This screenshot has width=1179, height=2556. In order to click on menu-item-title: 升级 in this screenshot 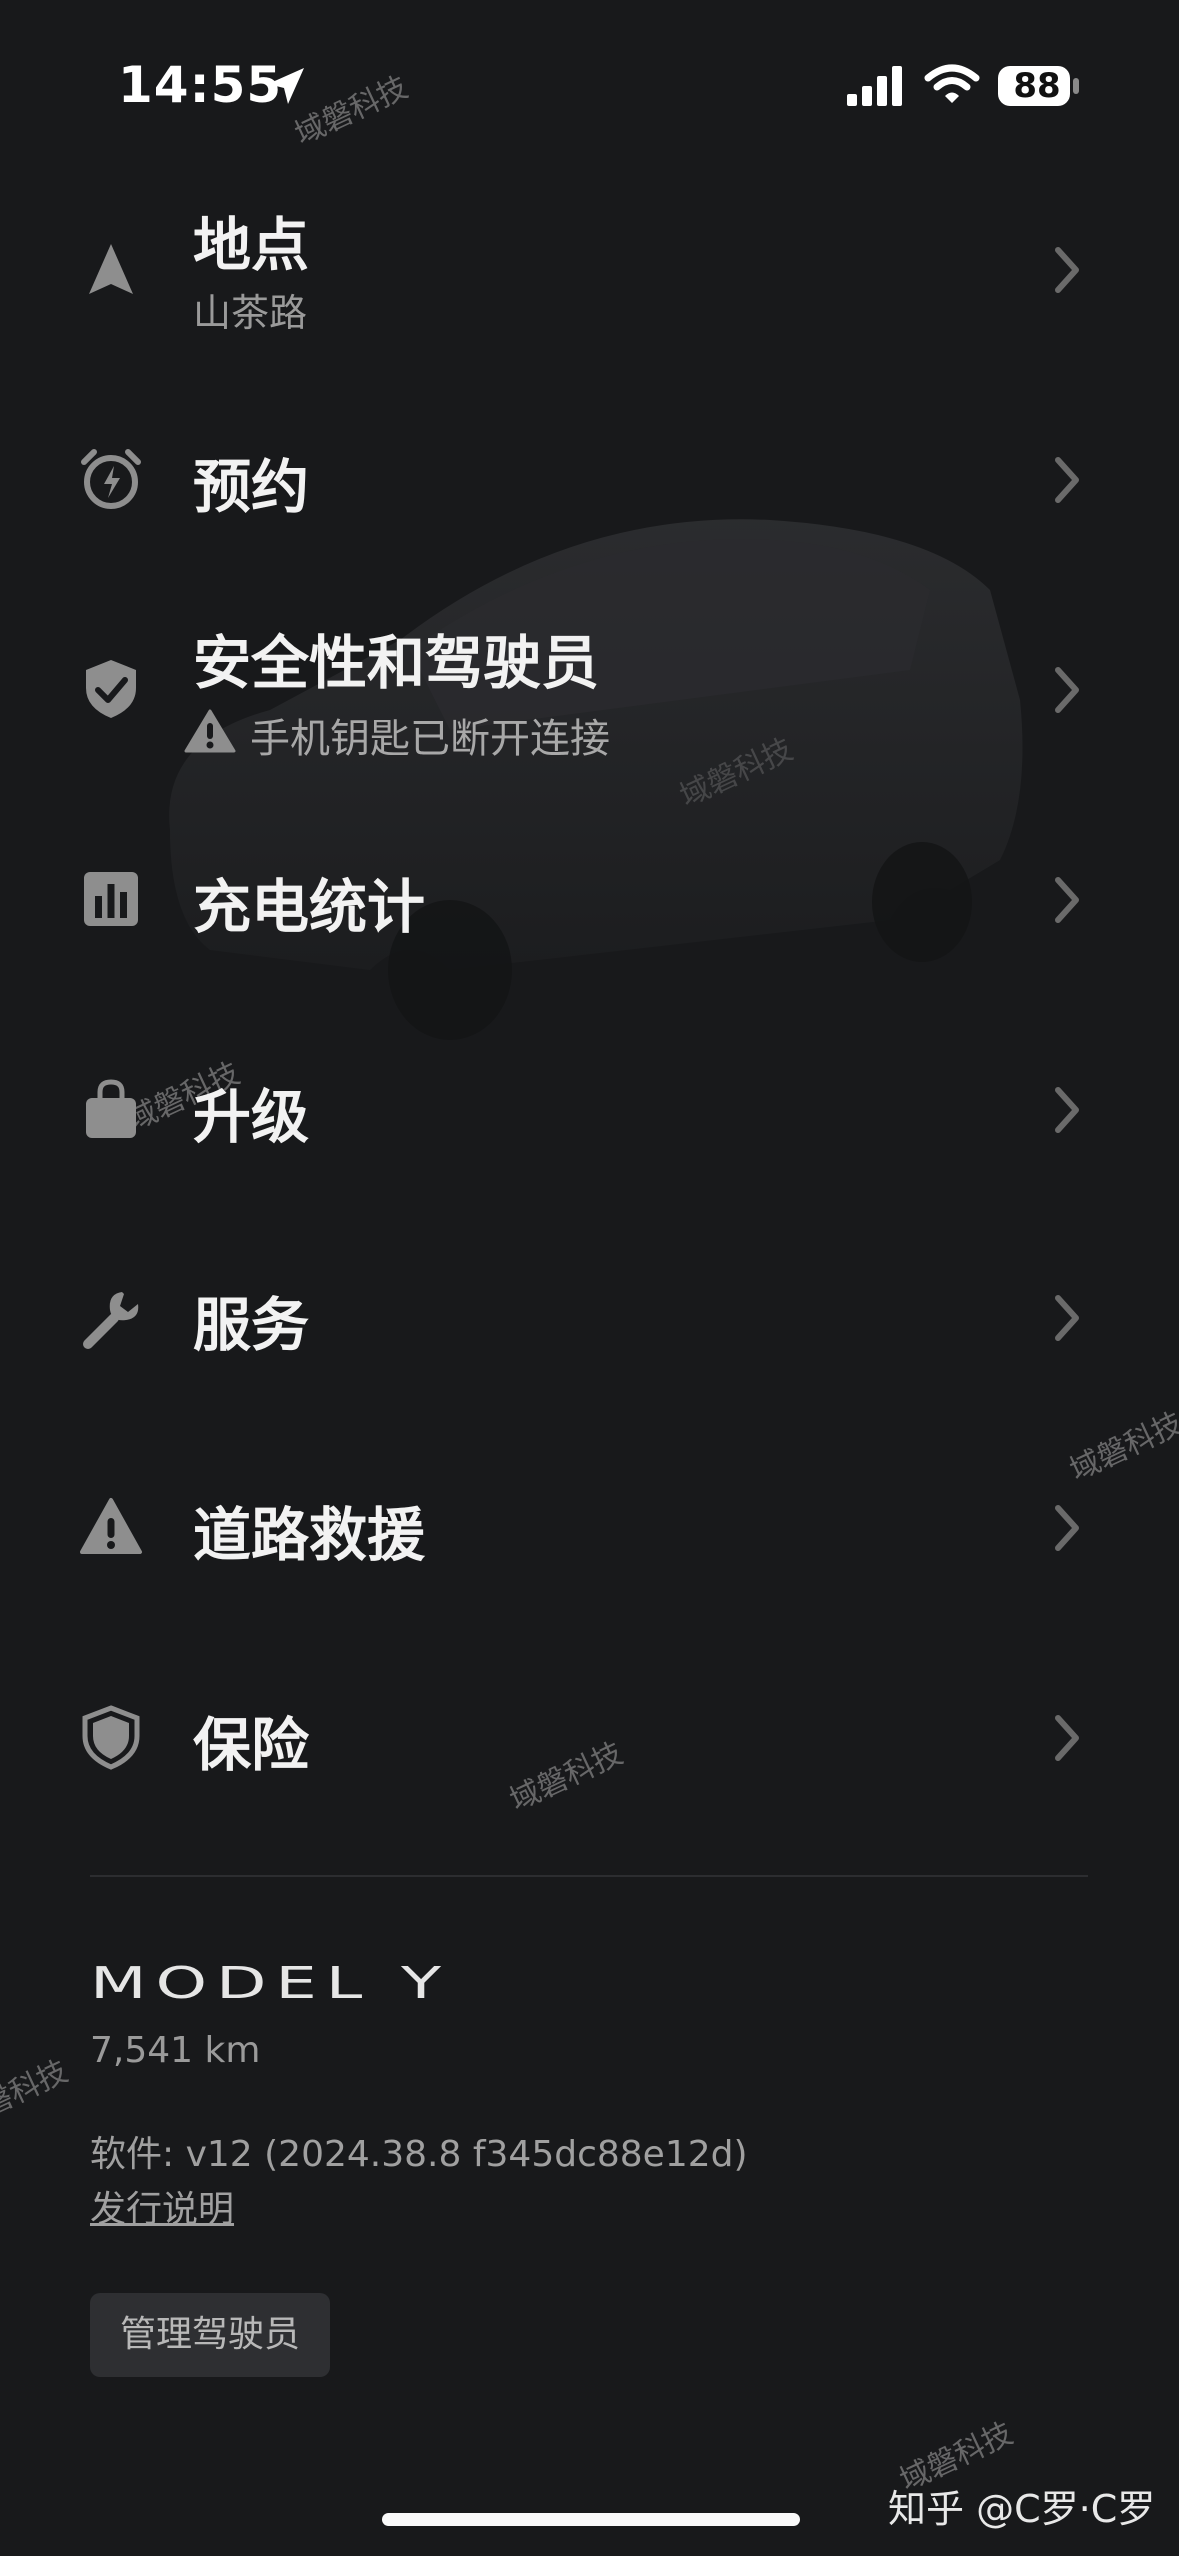, I will do `click(251, 1117)`.